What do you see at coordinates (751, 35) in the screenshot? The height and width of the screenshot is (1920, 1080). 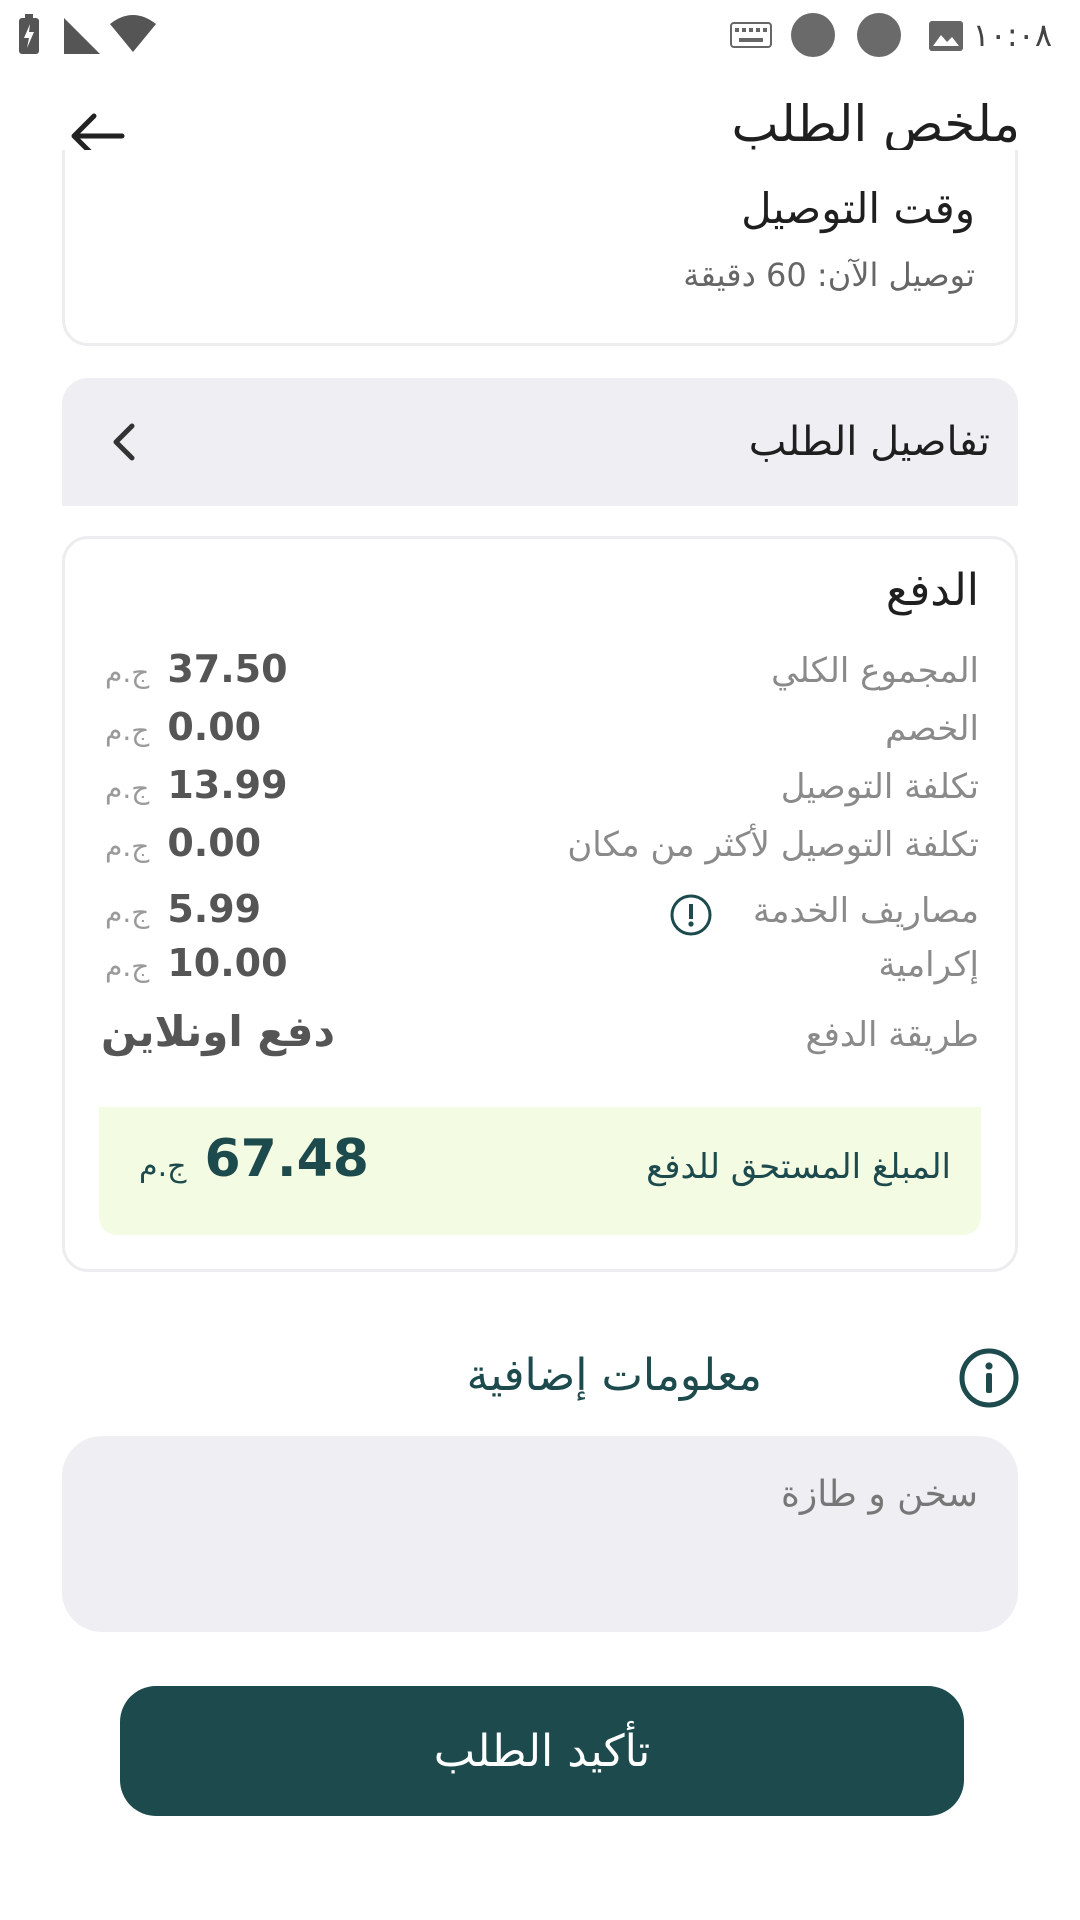 I see `keyboard-icon` at bounding box center [751, 35].